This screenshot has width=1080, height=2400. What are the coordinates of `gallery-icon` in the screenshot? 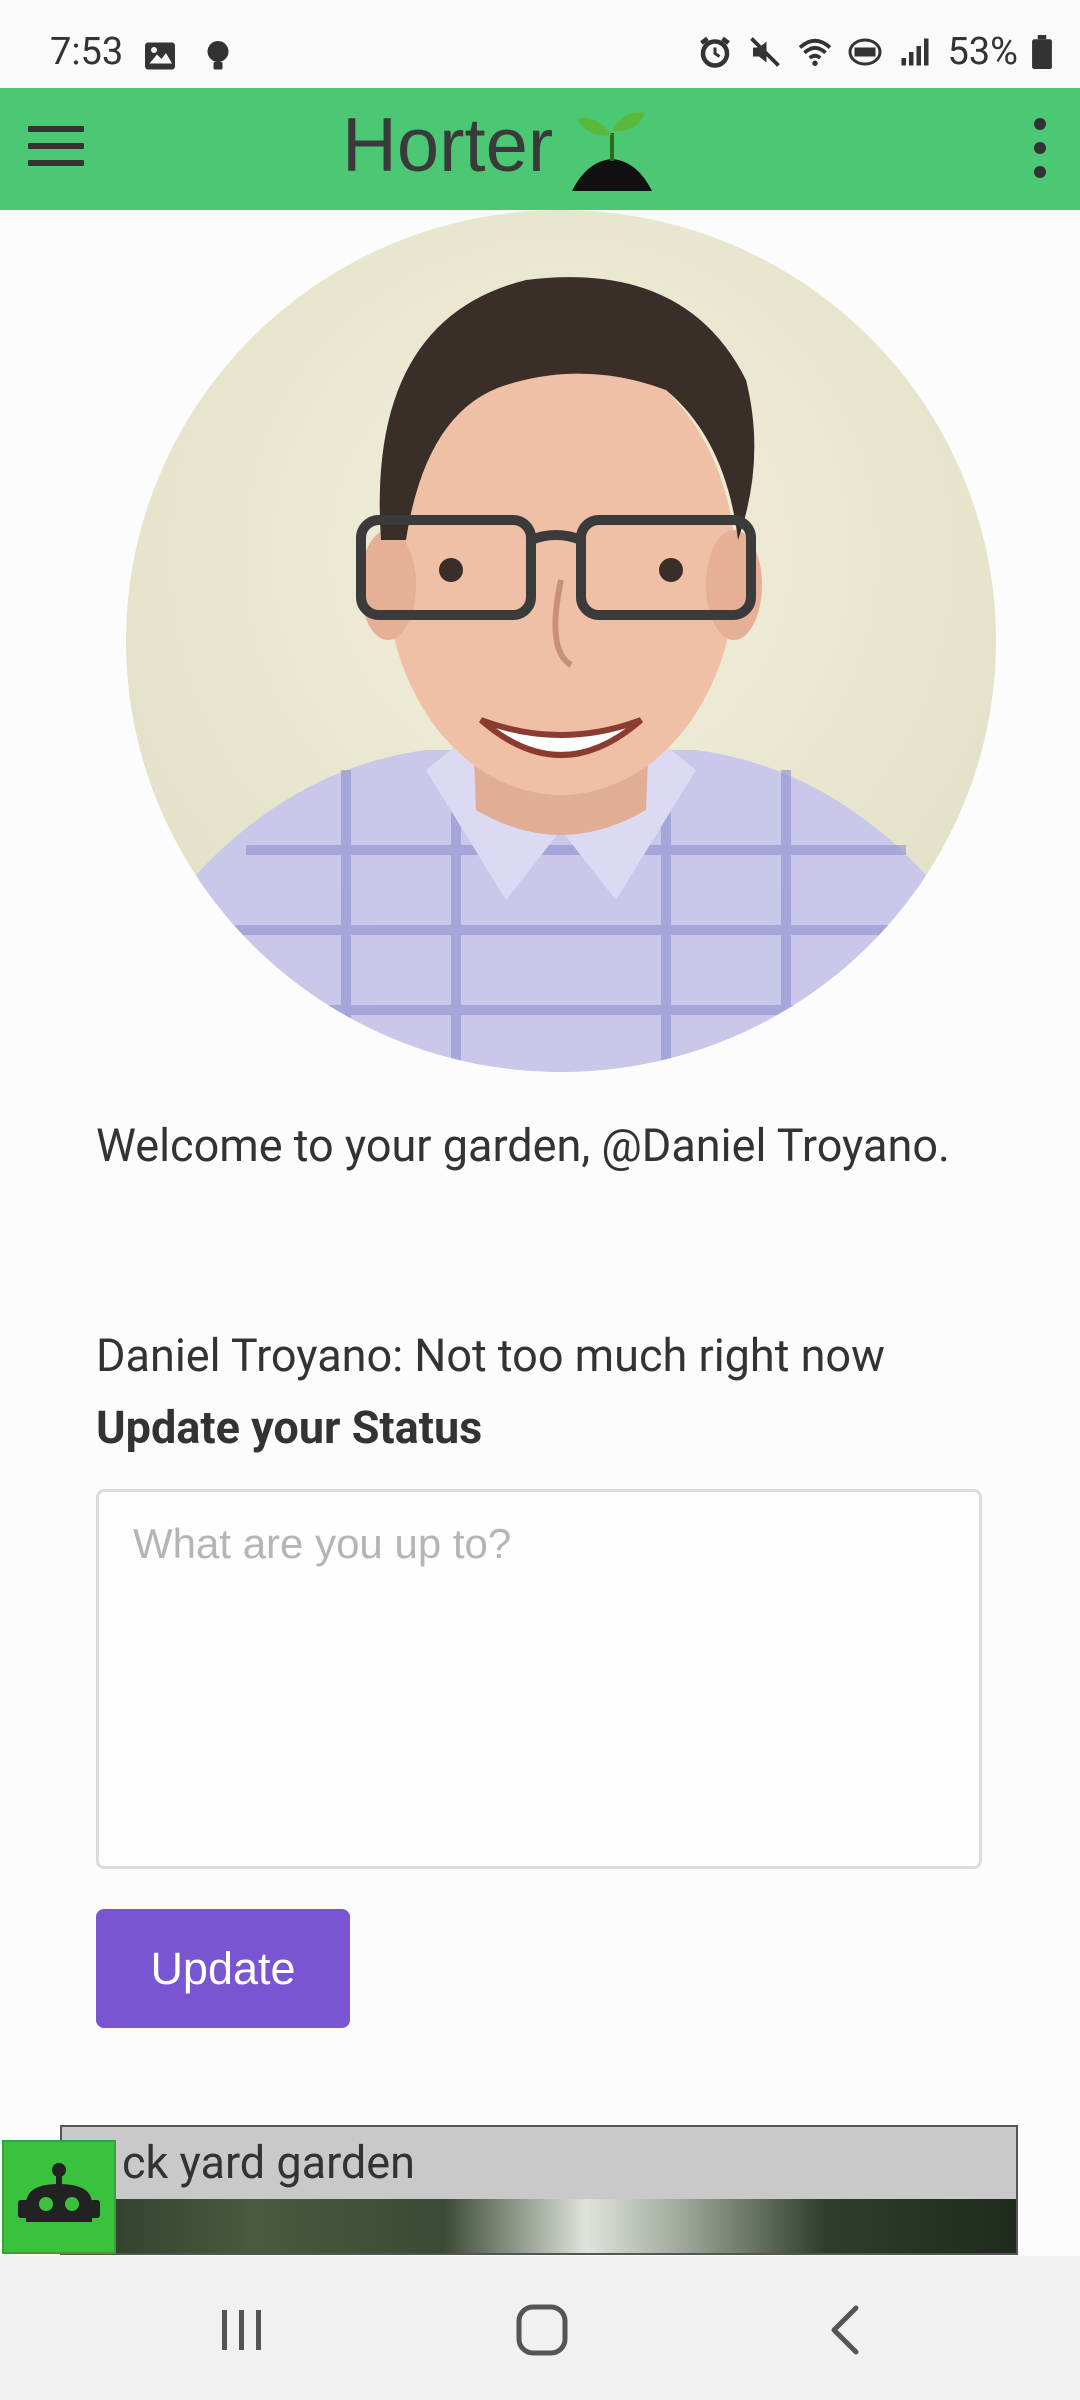 It's located at (160, 56).